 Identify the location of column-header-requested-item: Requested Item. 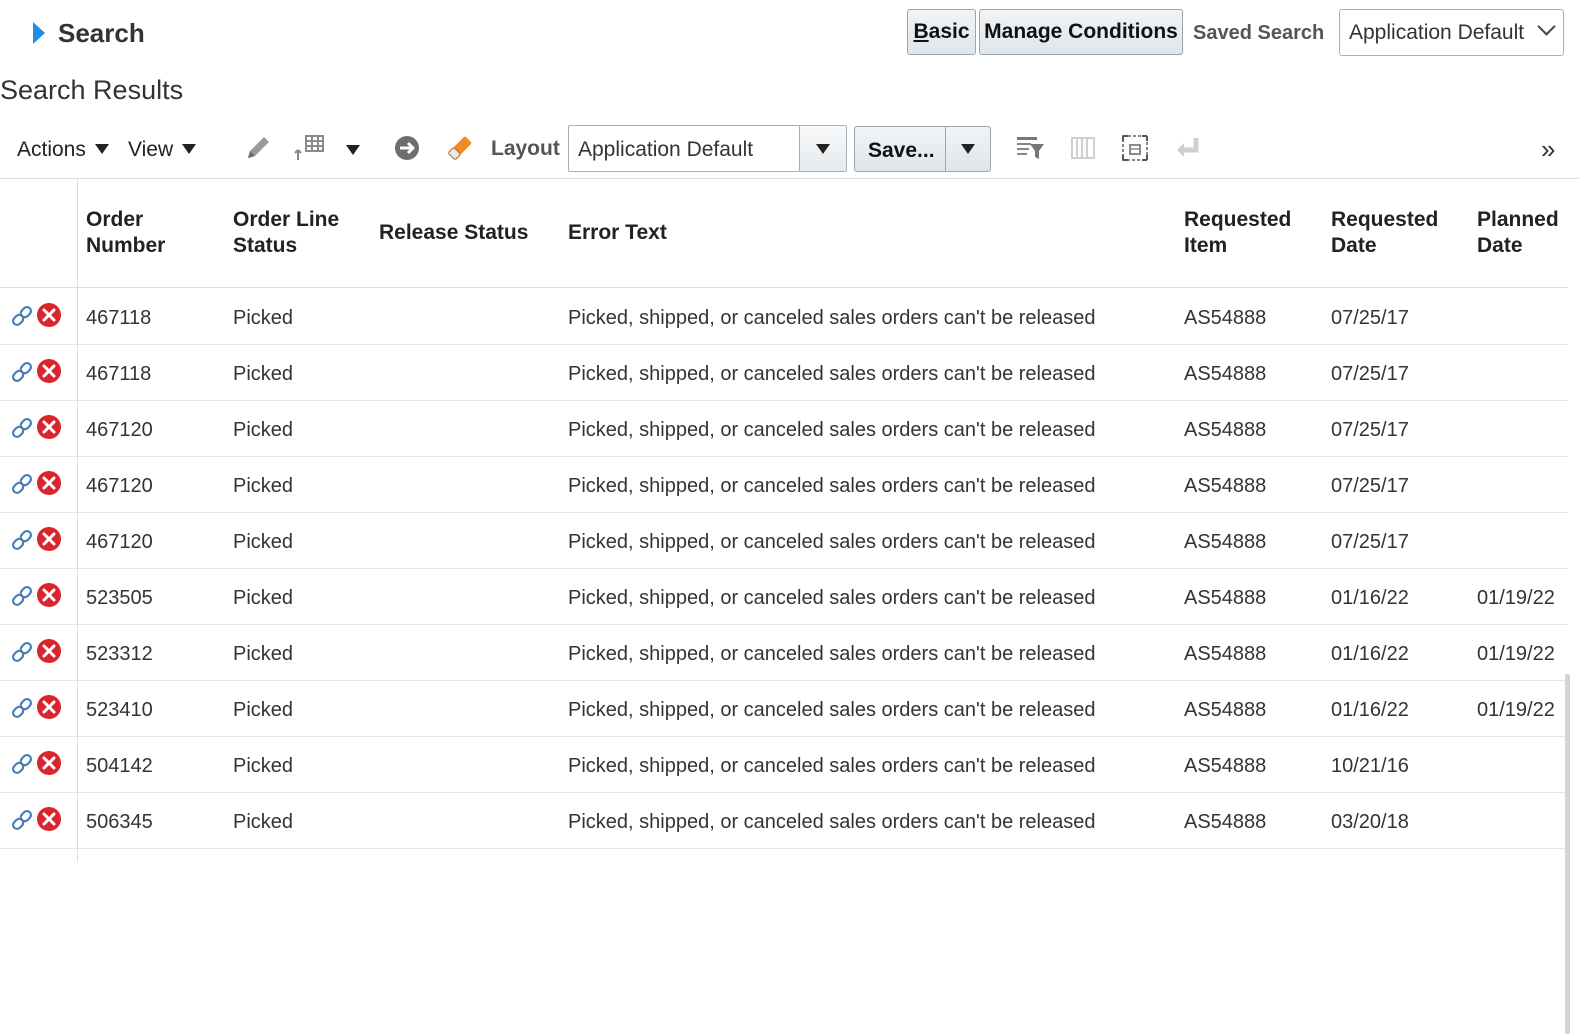
(1237, 233).